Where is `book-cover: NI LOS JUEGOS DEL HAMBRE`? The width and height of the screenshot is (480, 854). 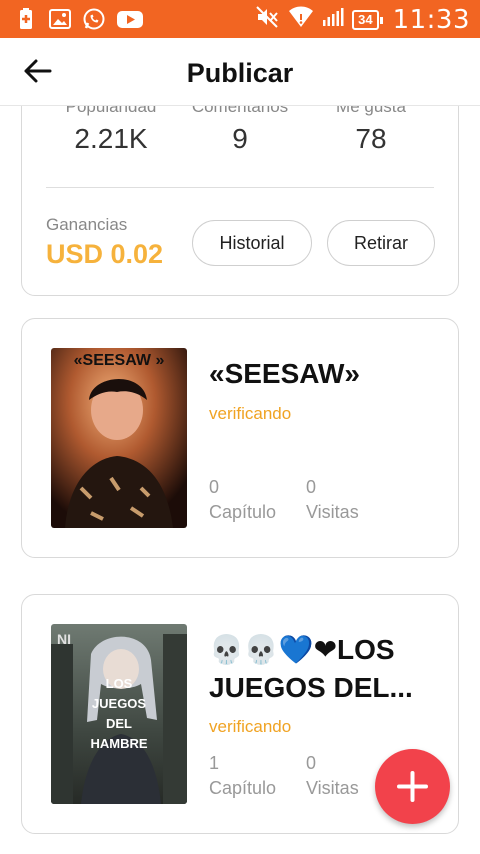
book-cover: NI LOS JUEGOS DEL HAMBRE is located at coordinates (119, 714).